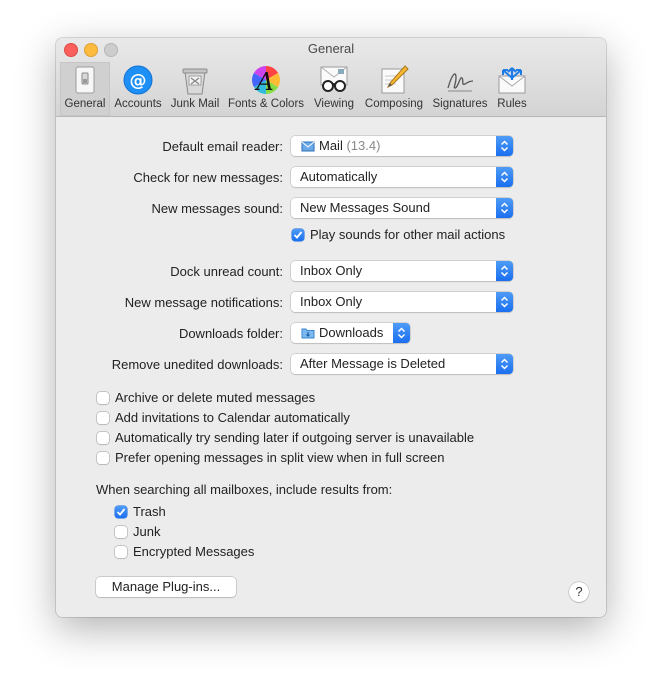 This screenshot has height=692, width=662. Describe the element at coordinates (363, 145) in the screenshot. I see `default-reader-version: (13.4)` at that location.